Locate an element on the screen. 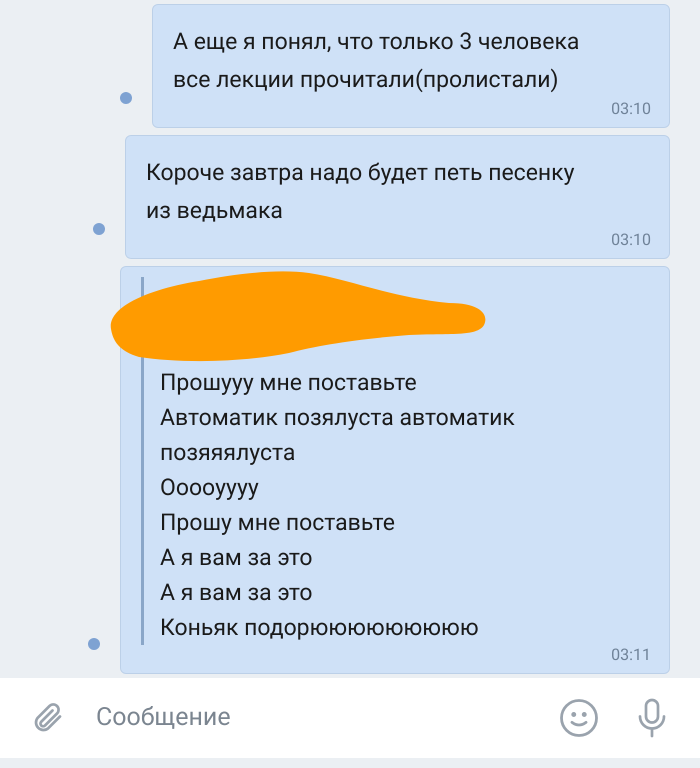 Image resolution: width=700 pixels, height=768 pixels. message-composer: Сообщение is located at coordinates (350, 718).